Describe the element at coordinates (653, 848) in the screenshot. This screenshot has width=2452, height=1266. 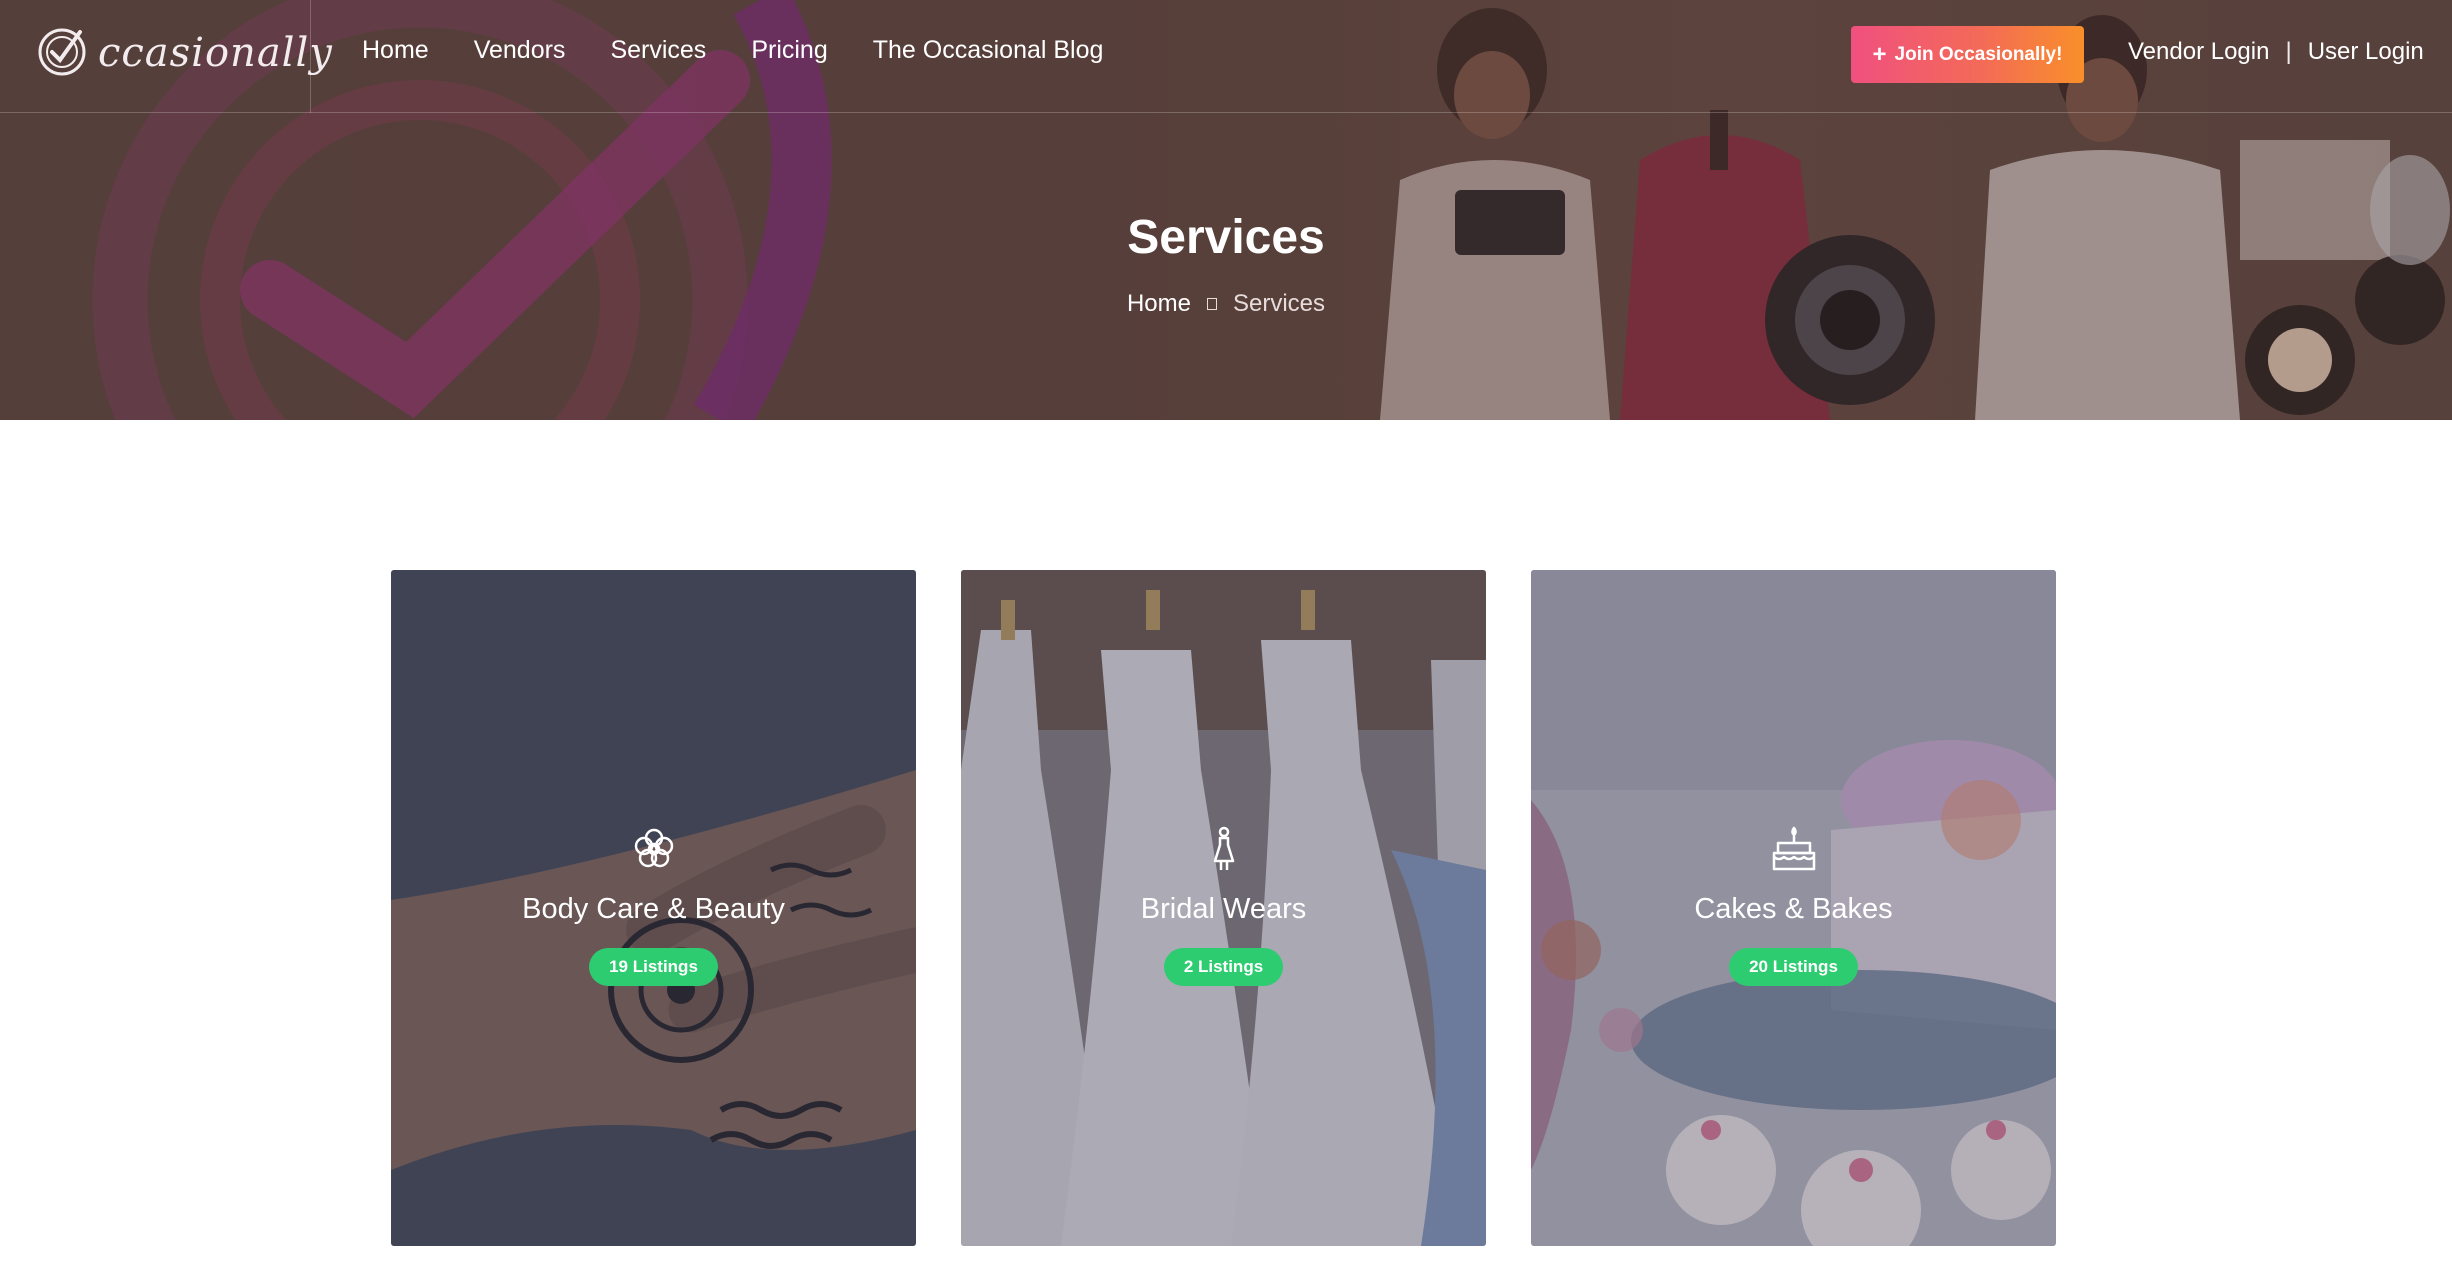
I see `flower-icon` at that location.